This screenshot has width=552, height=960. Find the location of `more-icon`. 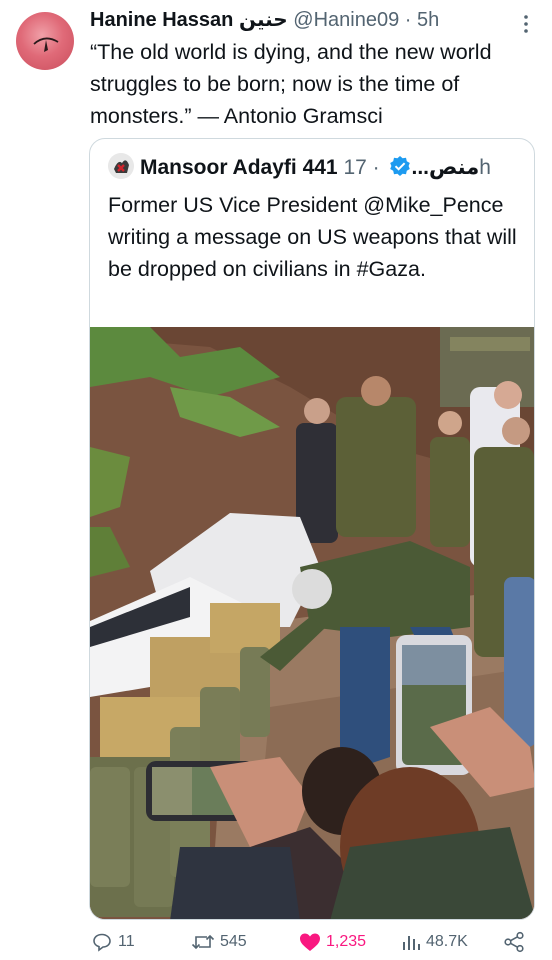

more-icon is located at coordinates (526, 24).